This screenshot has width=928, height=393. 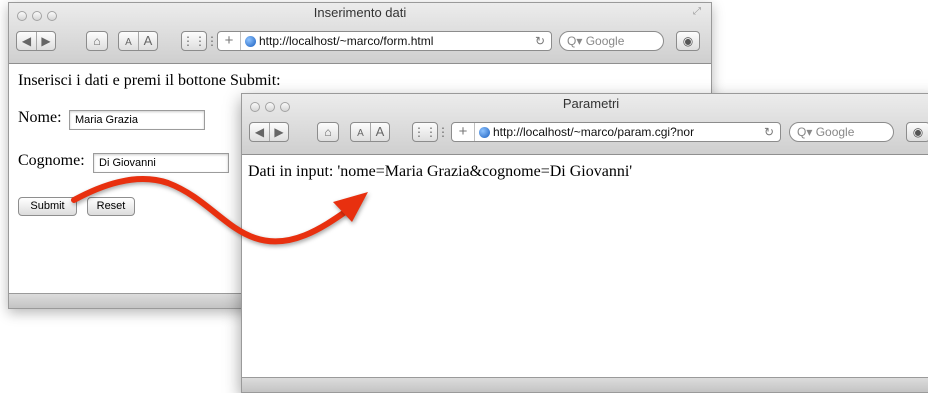 I want to click on window-title: Inserimento dati, so click(x=360, y=12).